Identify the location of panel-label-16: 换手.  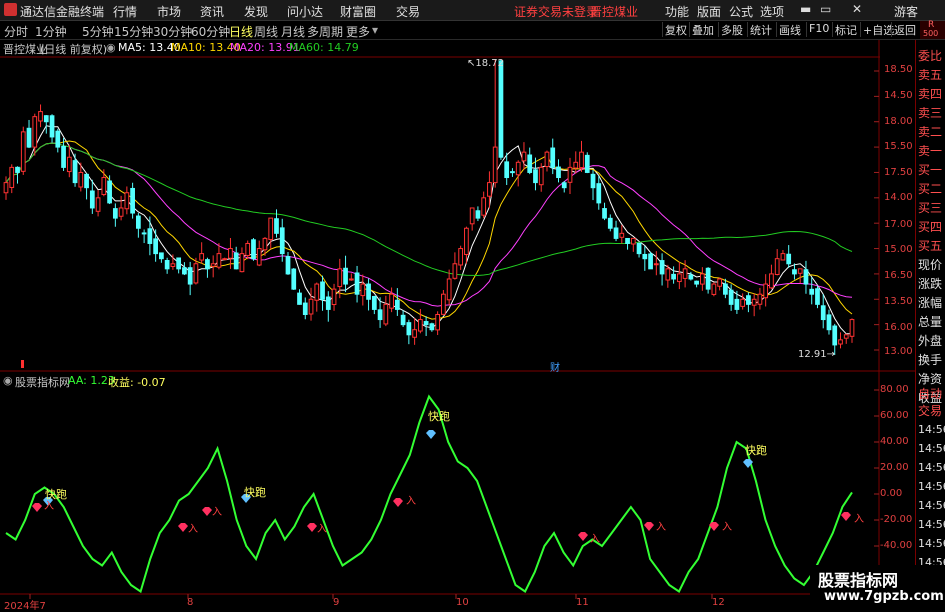
(930, 360).